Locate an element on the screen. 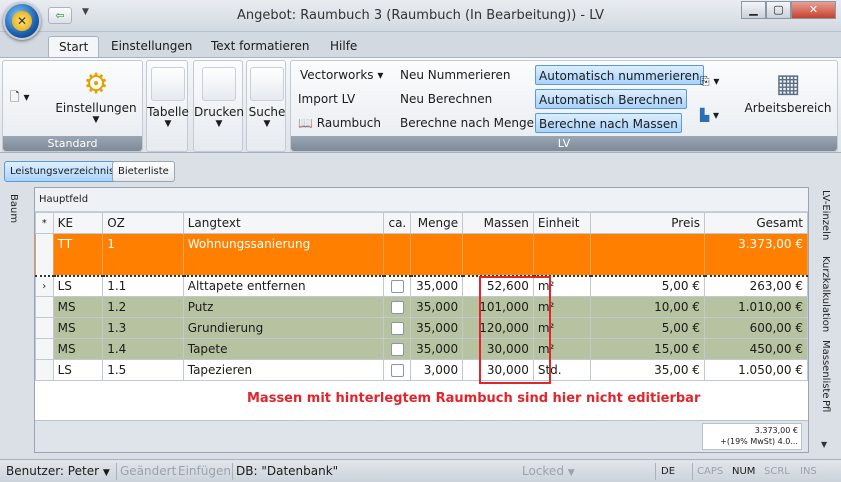  sidebar-tab-massenliste: Massenliste is located at coordinates (825, 369).